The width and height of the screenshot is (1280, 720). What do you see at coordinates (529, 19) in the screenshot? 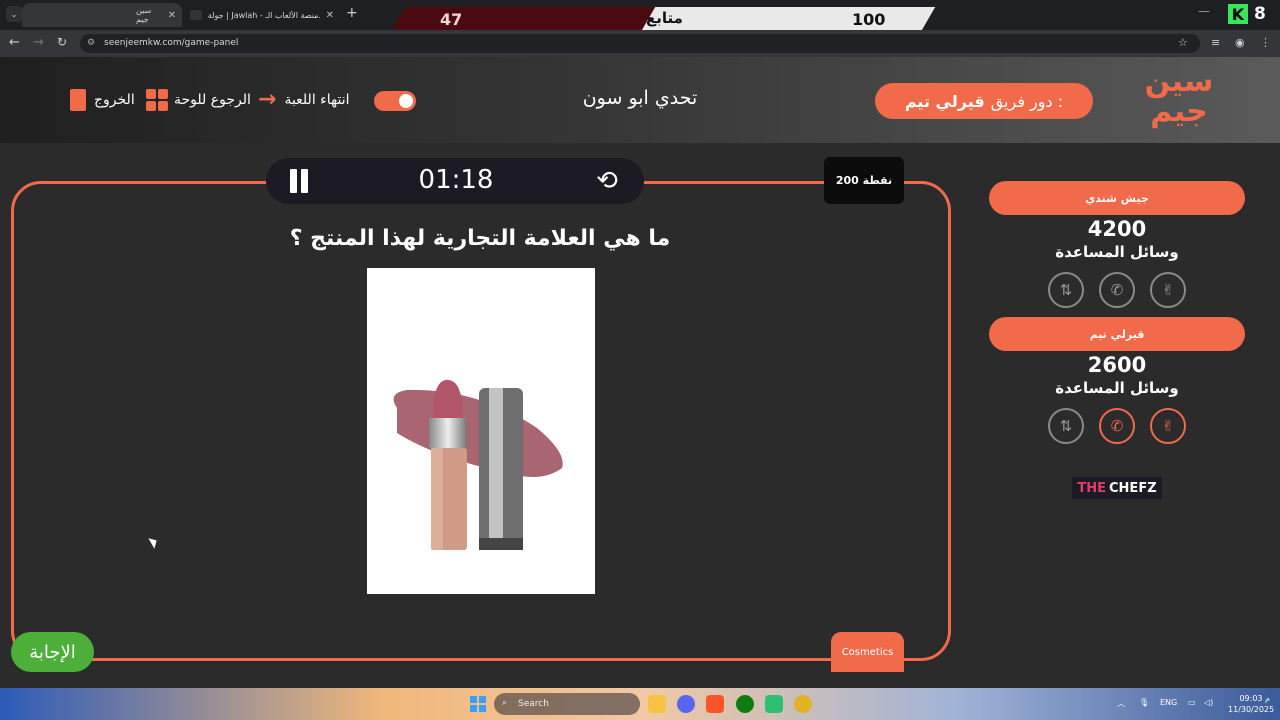
I see `banner-left-panel` at bounding box center [529, 19].